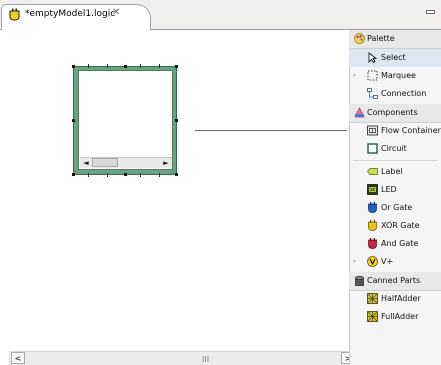 This screenshot has height=365, width=441. What do you see at coordinates (372, 298) in the screenshot?
I see `half-adder-icon` at bounding box center [372, 298].